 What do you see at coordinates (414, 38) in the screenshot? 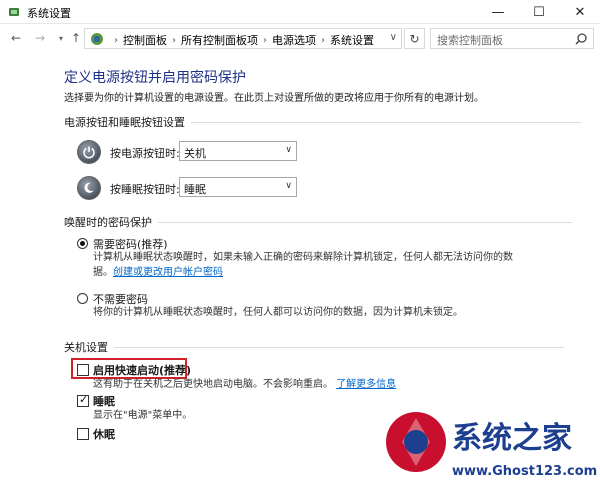
I see `refresh-button: ↻` at bounding box center [414, 38].